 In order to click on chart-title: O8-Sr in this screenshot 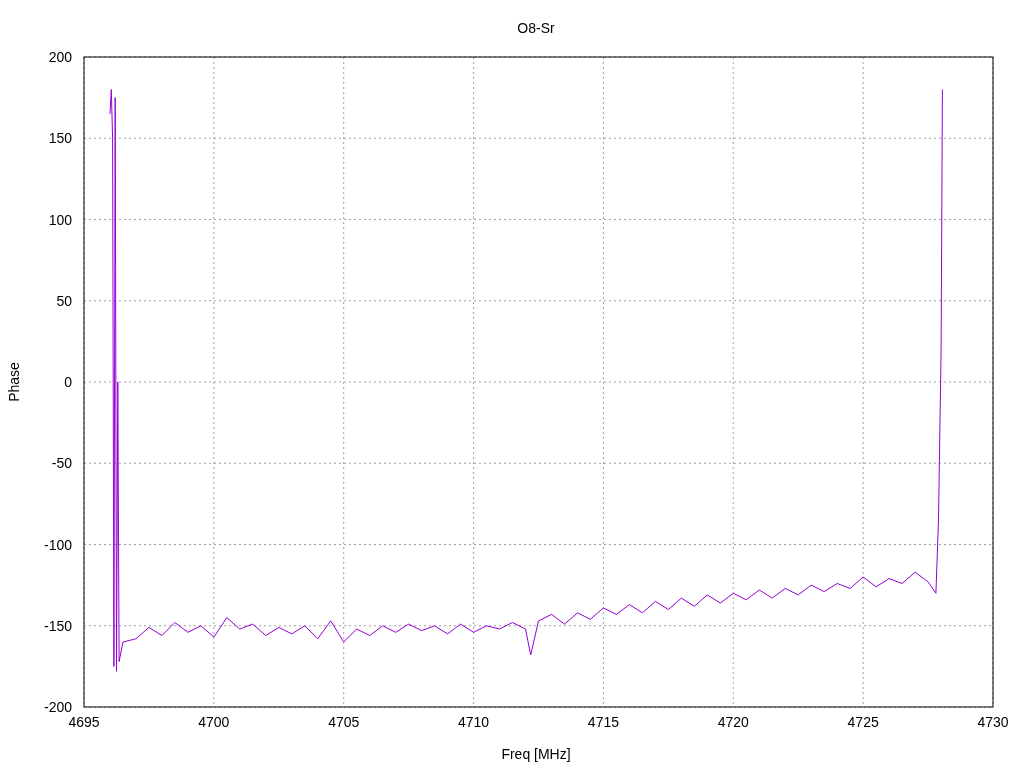, I will do `click(536, 28)`.